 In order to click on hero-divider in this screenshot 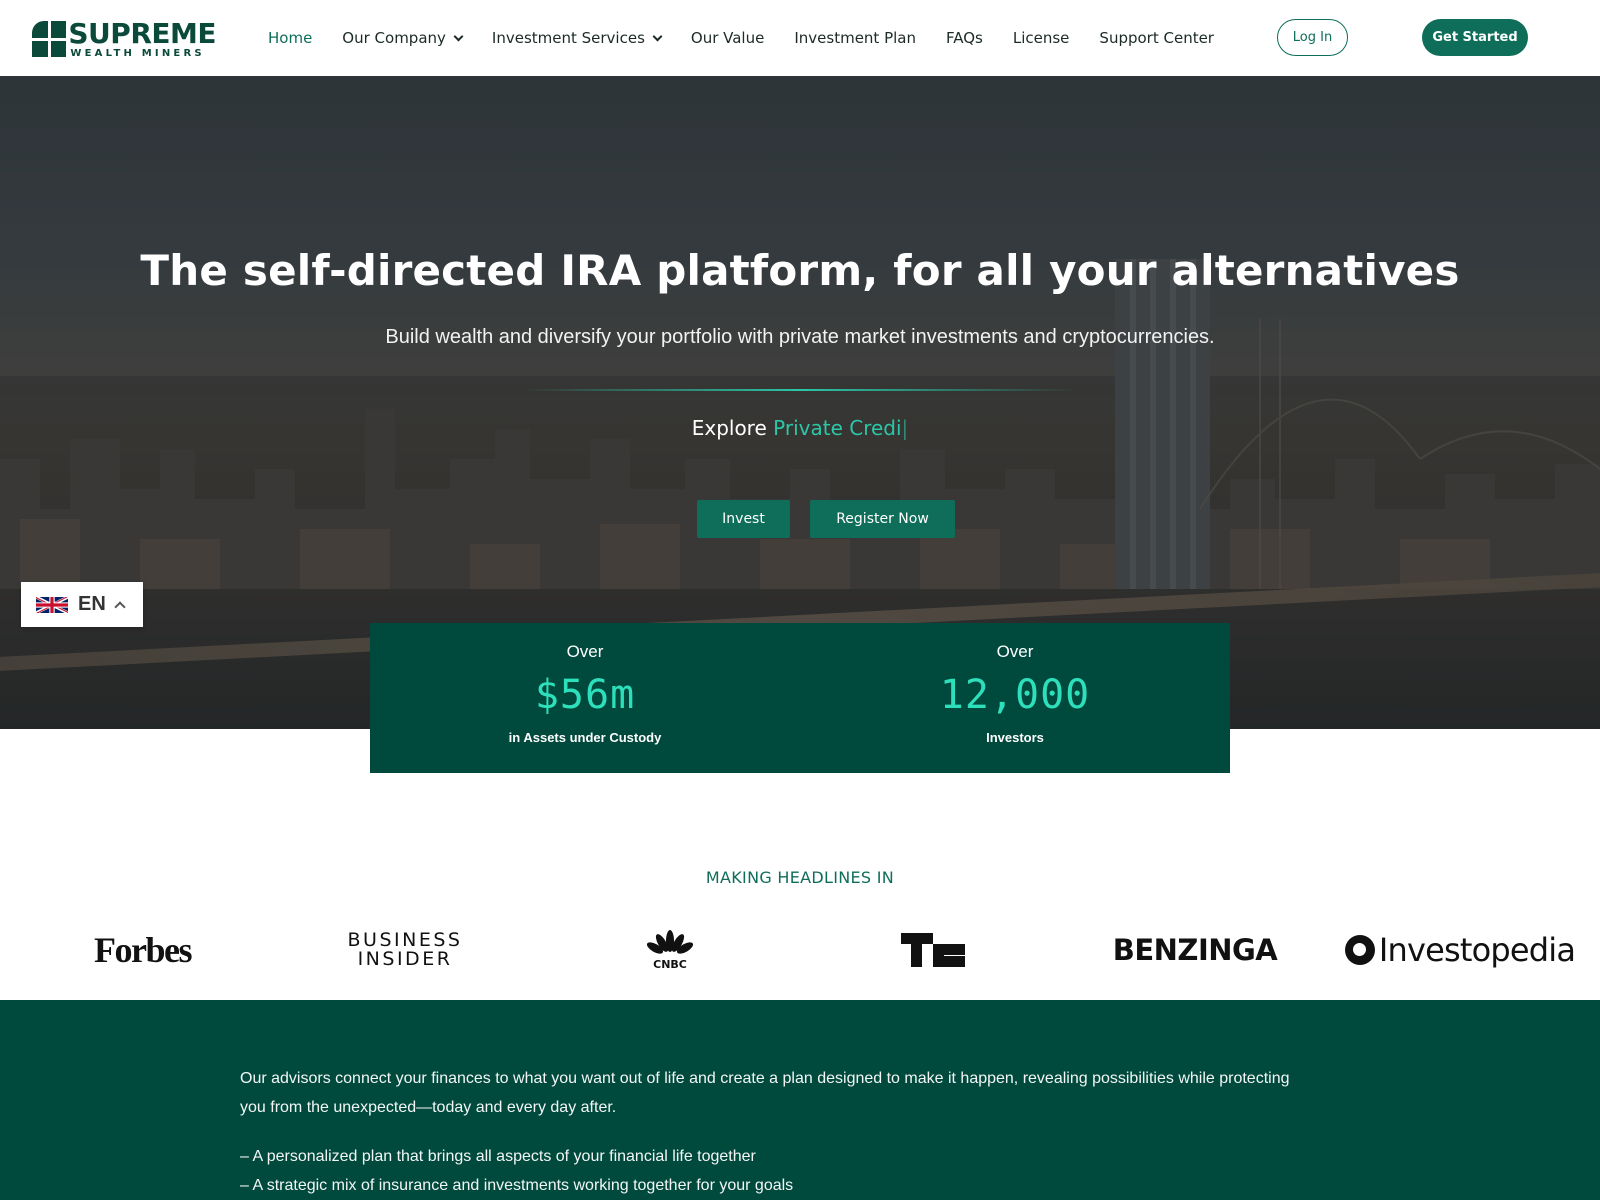, I will do `click(800, 390)`.